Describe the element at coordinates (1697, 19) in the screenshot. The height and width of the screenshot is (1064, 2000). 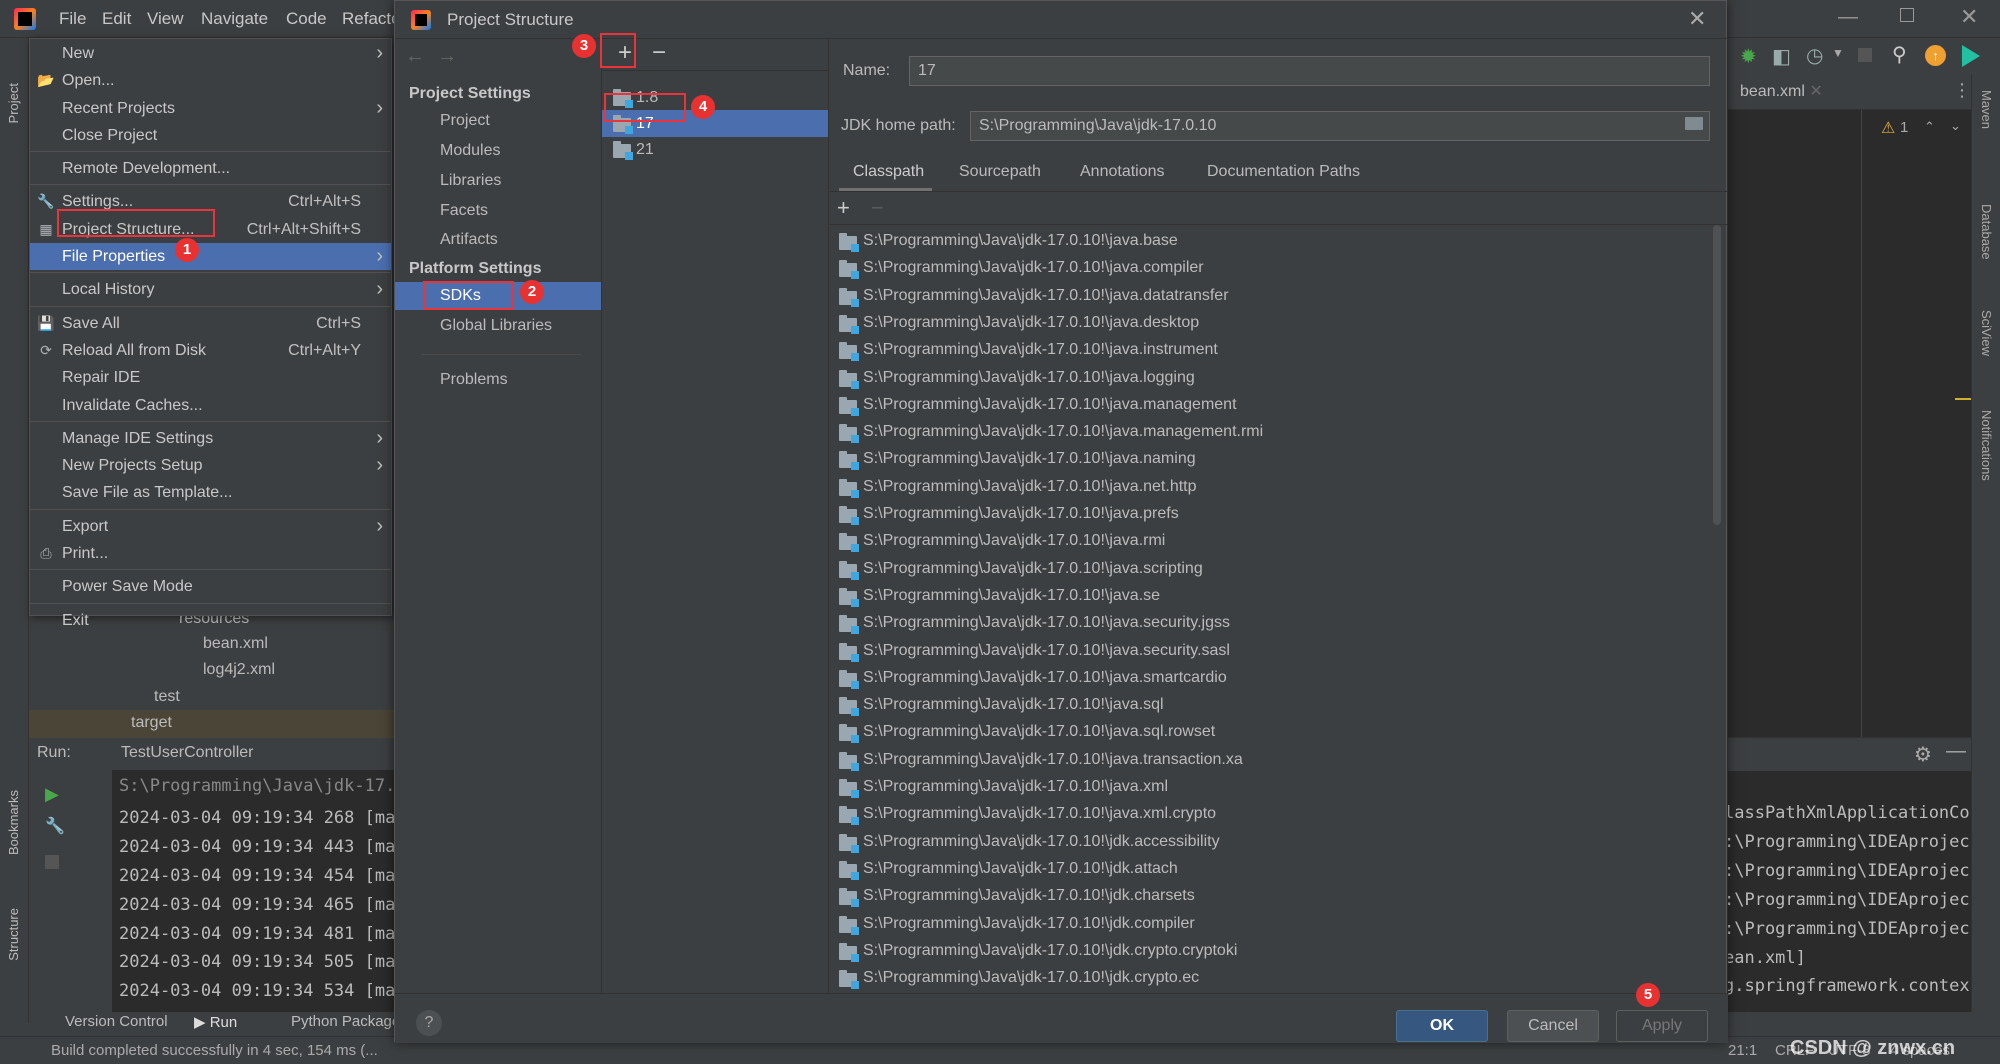
I see `dialog-close-icon: ✕` at that location.